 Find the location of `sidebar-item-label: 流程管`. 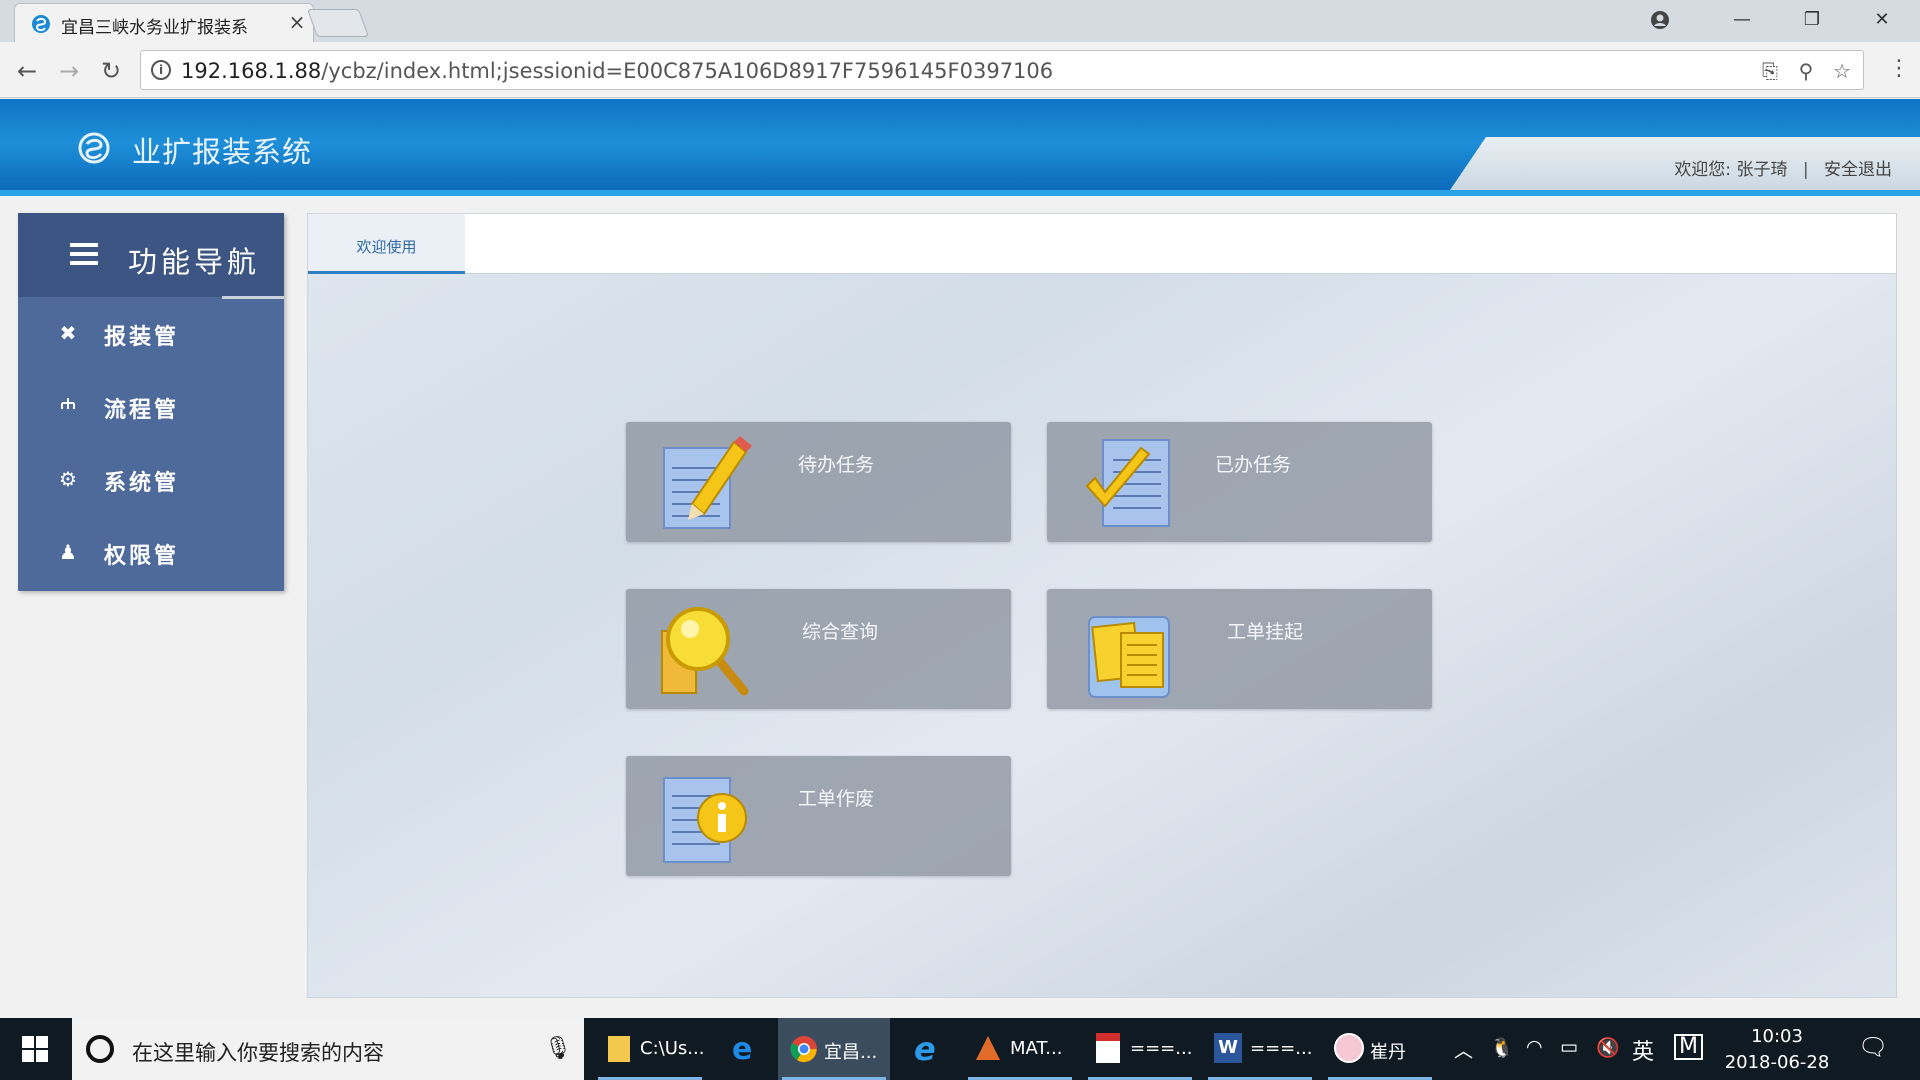

sidebar-item-label: 流程管 is located at coordinates (142, 410).